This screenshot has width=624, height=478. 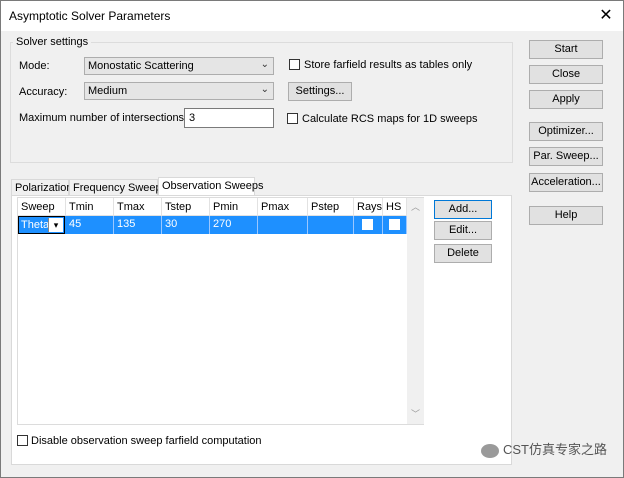 What do you see at coordinates (606, 16) in the screenshot?
I see `close-icon: ✕` at bounding box center [606, 16].